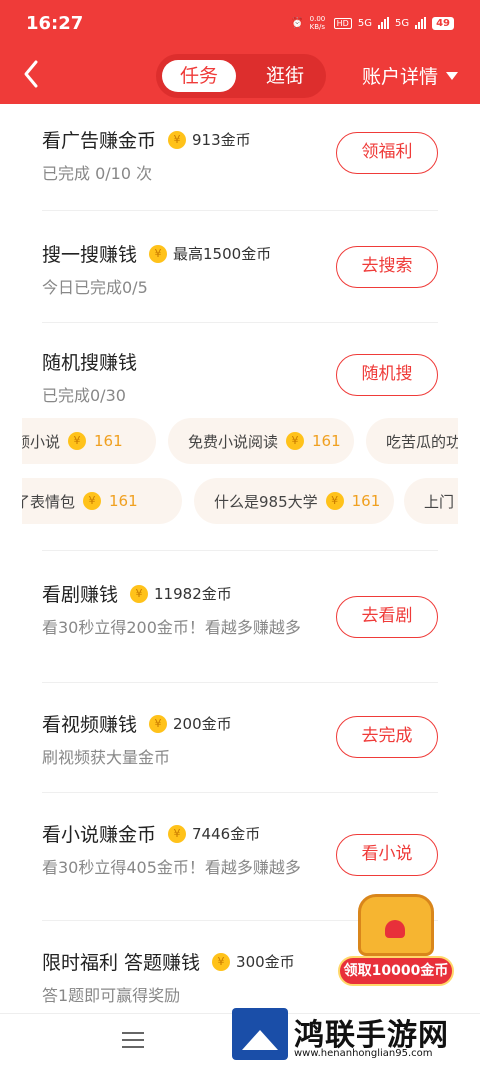  What do you see at coordinates (97, 173) in the screenshot?
I see `task-desc: 已完成 0/10 次` at bounding box center [97, 173].